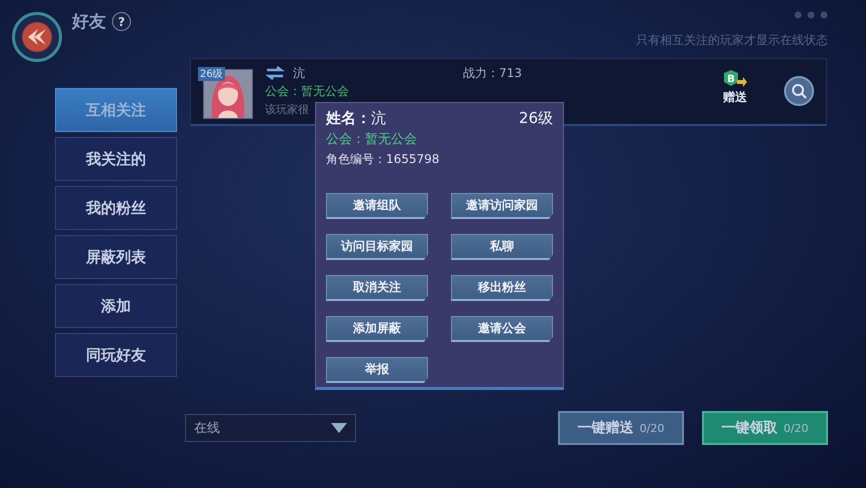 Image resolution: width=866 pixels, height=488 pixels. I want to click on nav-tab: 添加, so click(116, 306).